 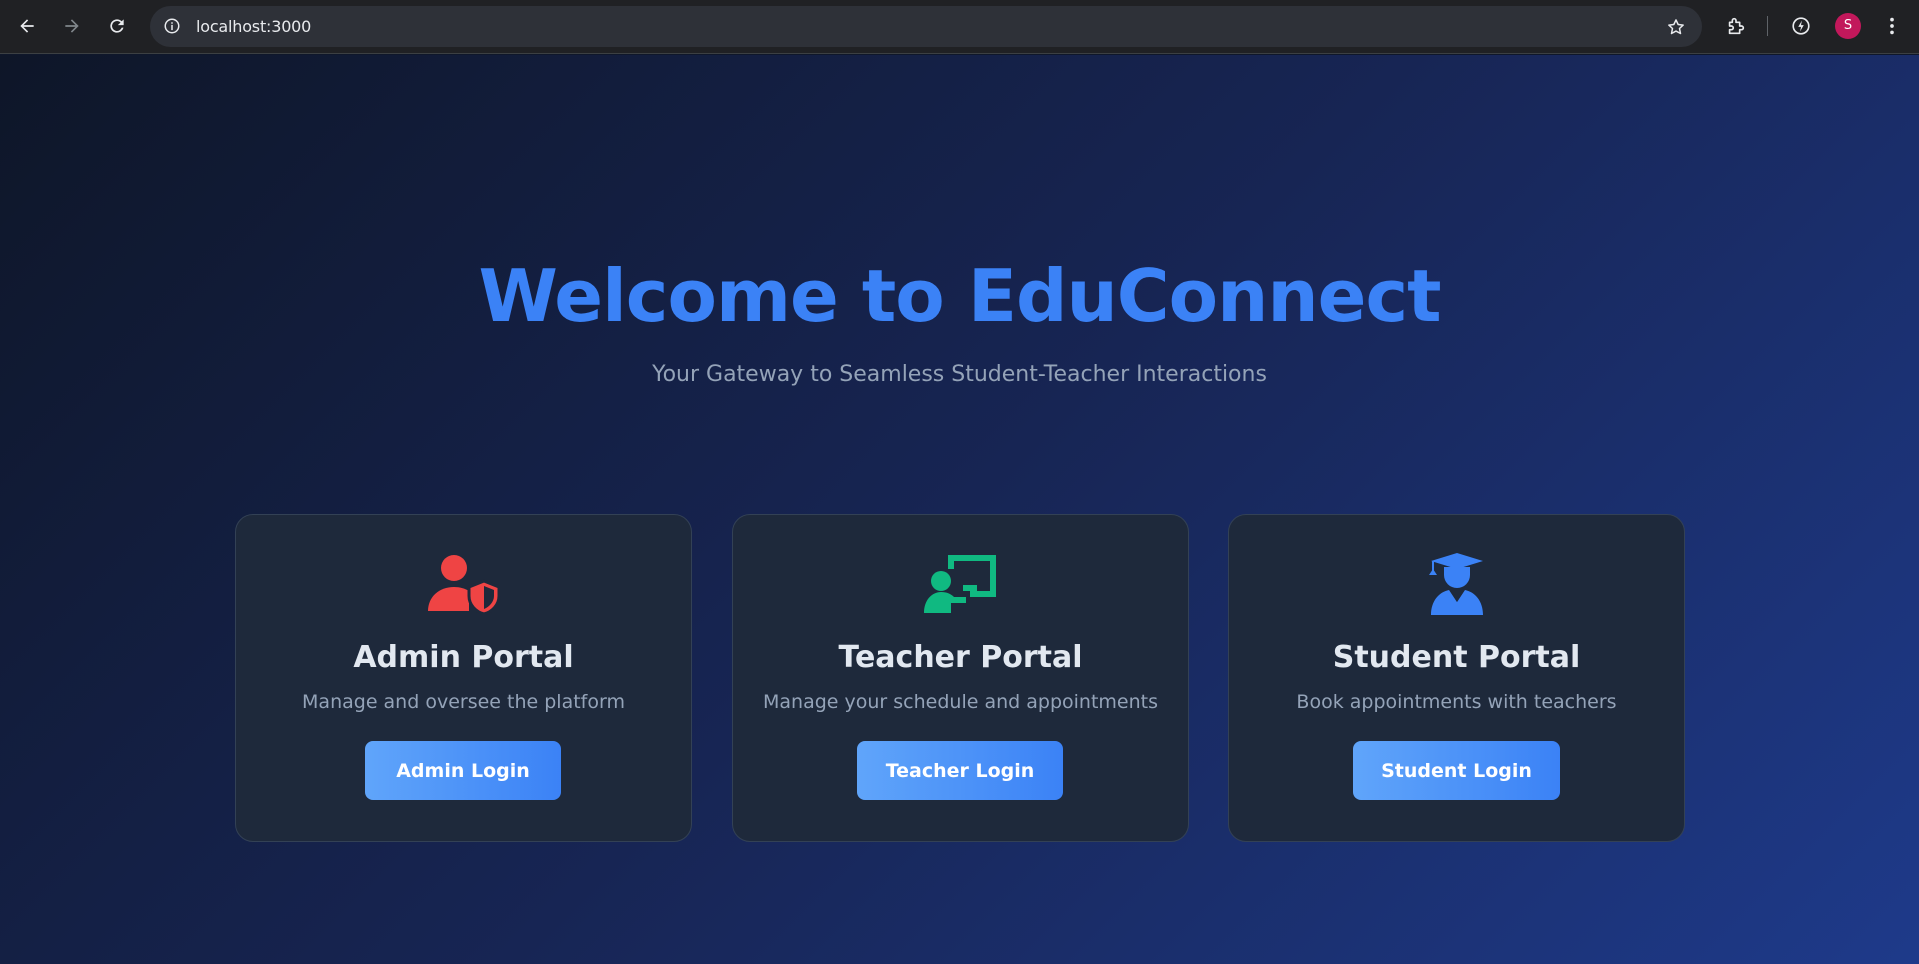 What do you see at coordinates (463, 702) in the screenshot?
I see `admin-portal-description: Manage and oversee the platform` at bounding box center [463, 702].